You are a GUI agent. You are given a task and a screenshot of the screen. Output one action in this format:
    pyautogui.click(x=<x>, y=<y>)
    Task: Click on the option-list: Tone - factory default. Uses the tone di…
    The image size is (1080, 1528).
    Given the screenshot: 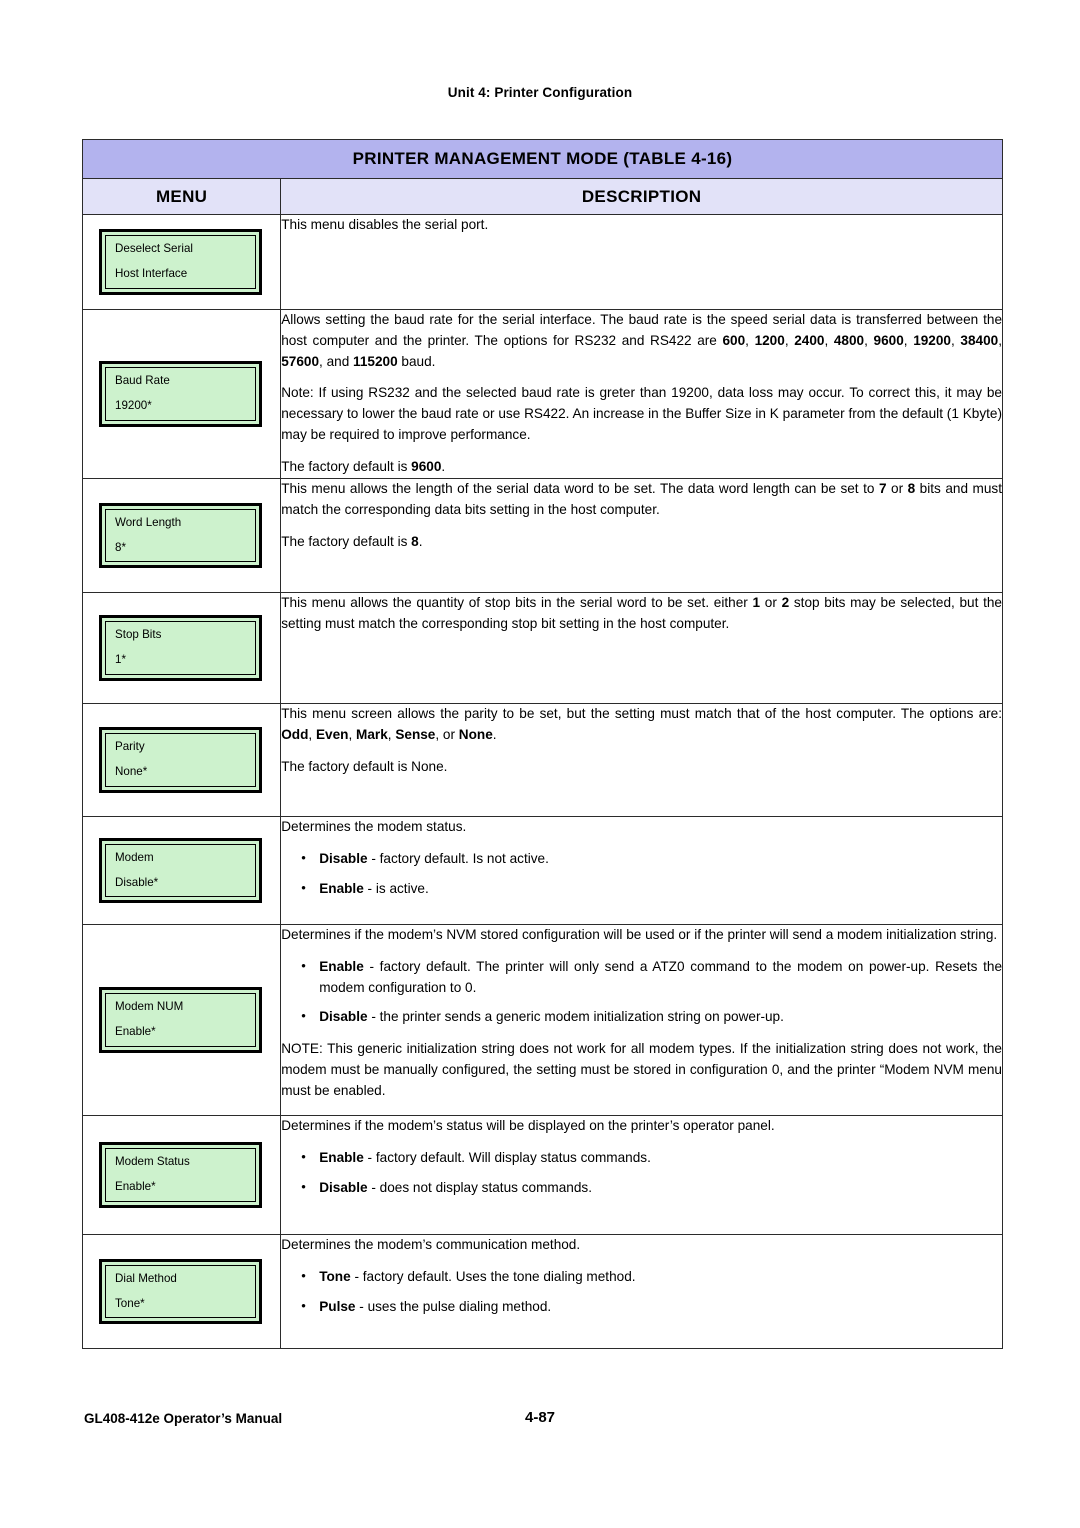 What is the action you would take?
    pyautogui.click(x=641, y=1292)
    